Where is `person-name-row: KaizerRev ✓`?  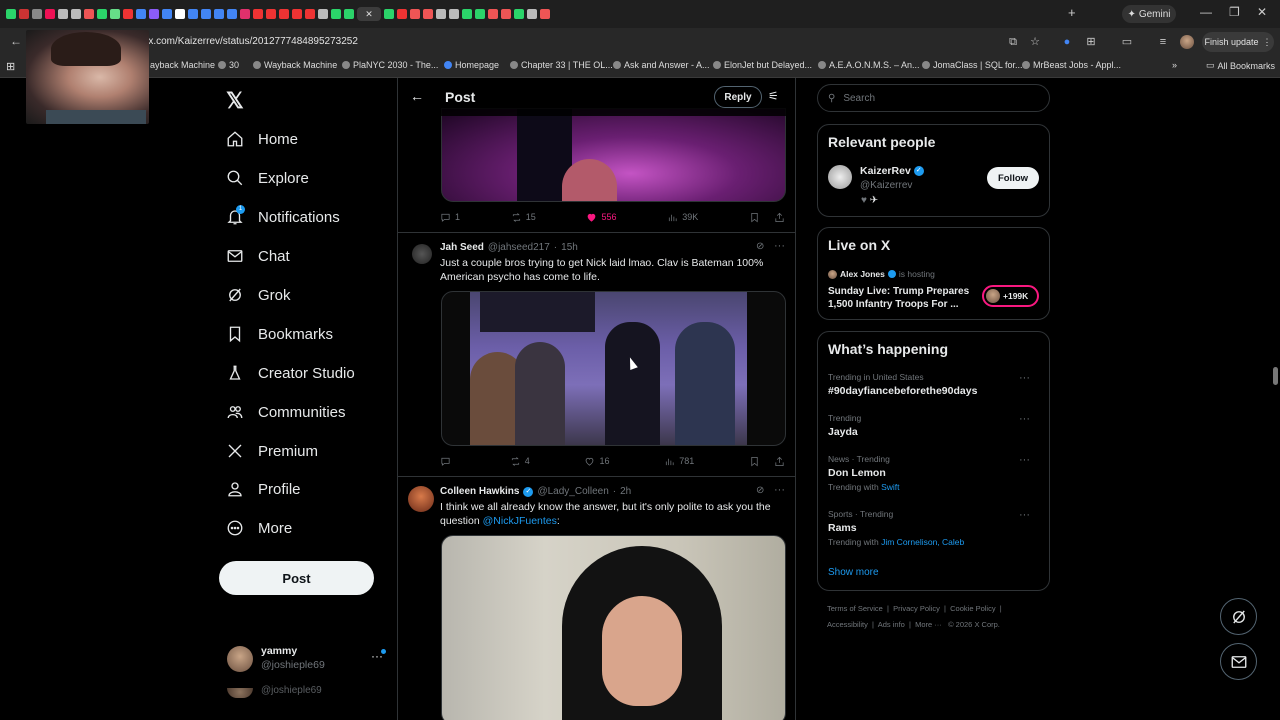 person-name-row: KaizerRev ✓ is located at coordinates (892, 171).